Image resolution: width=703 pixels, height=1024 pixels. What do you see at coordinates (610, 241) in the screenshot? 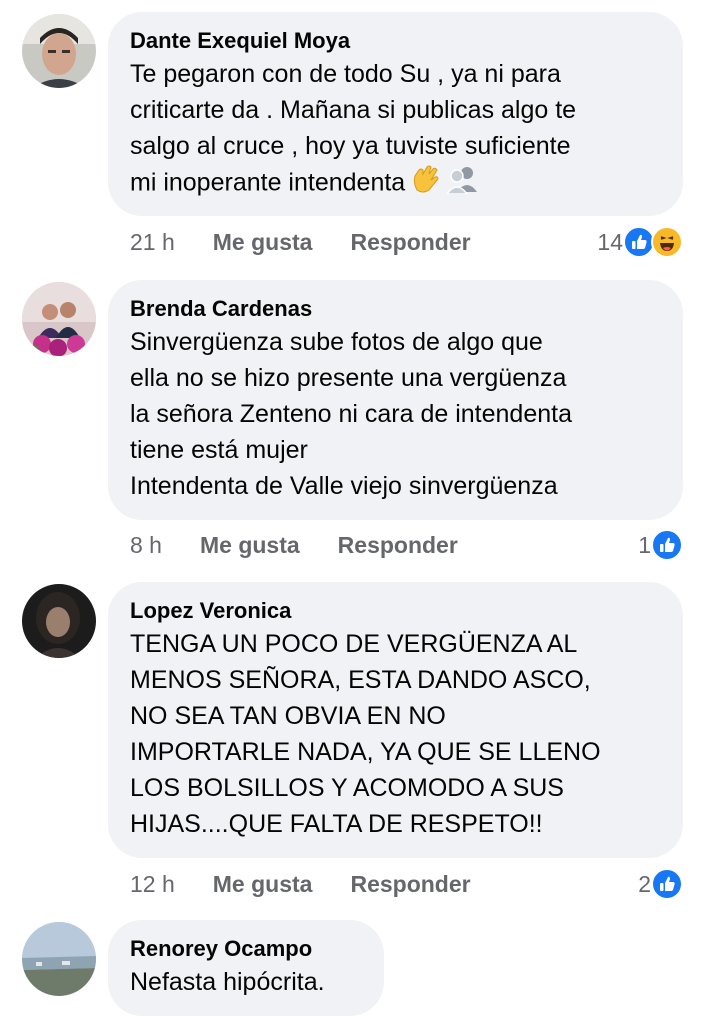
I see `reaction-count: 14` at bounding box center [610, 241].